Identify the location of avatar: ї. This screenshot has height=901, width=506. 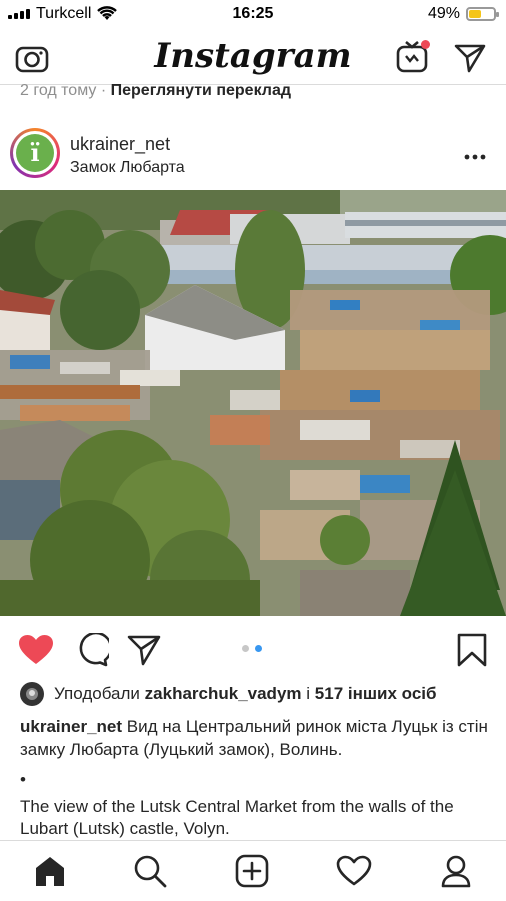
(35, 153).